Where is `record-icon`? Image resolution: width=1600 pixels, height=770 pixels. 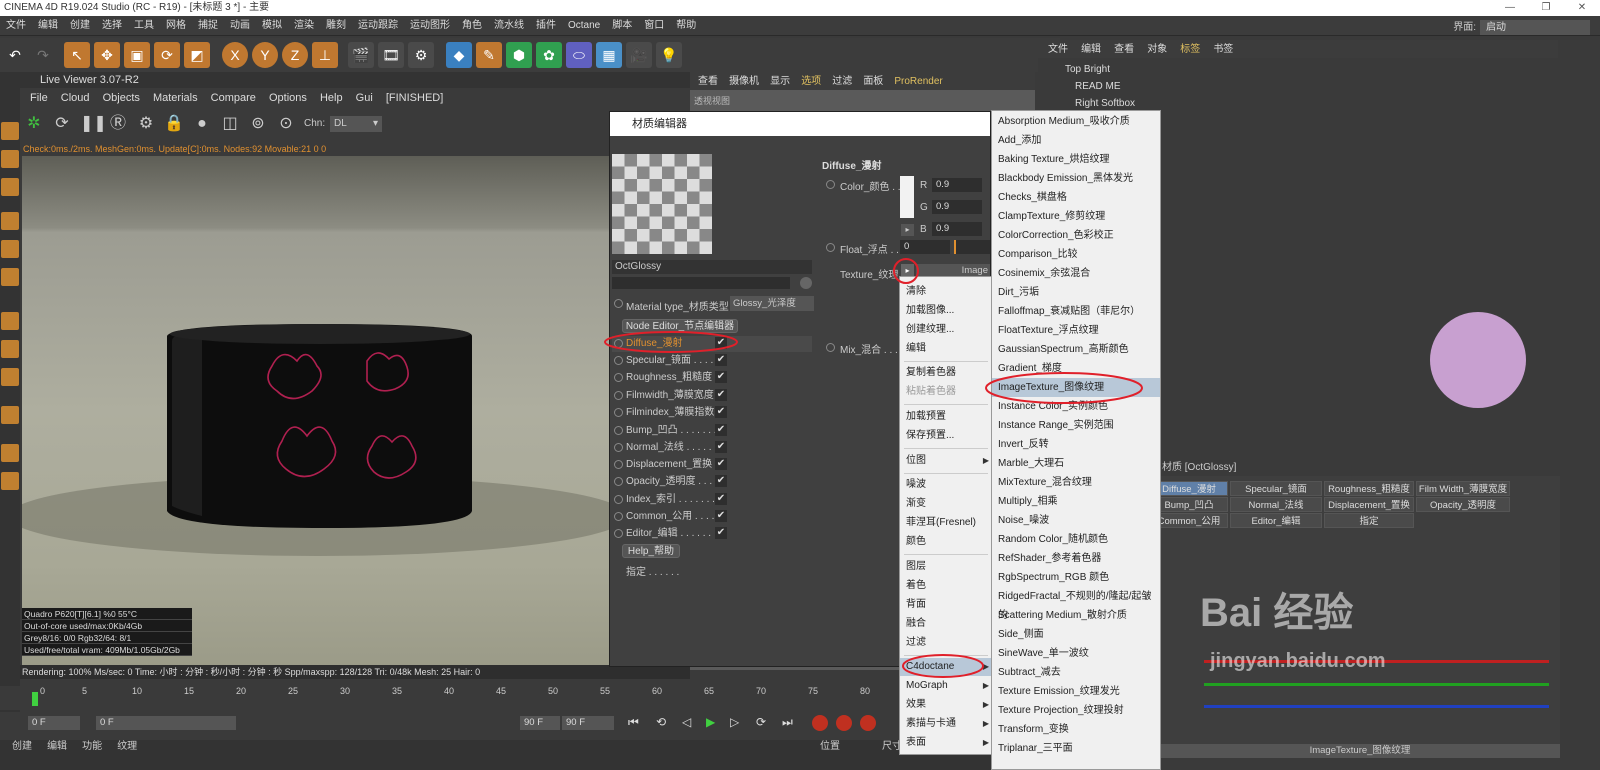 record-icon is located at coordinates (820, 723).